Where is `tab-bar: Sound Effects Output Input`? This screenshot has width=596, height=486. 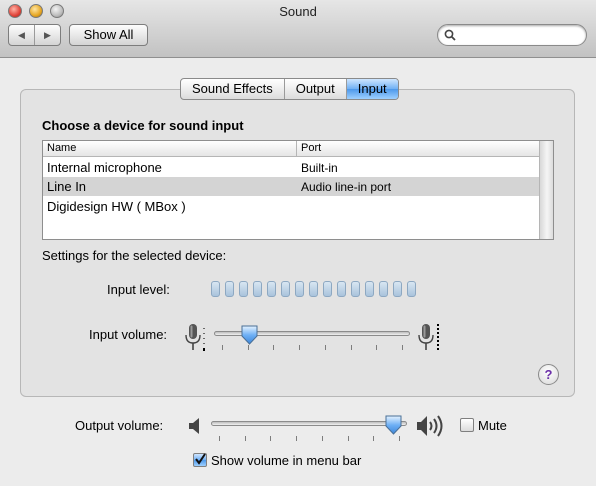 tab-bar: Sound Effects Output Input is located at coordinates (289, 89).